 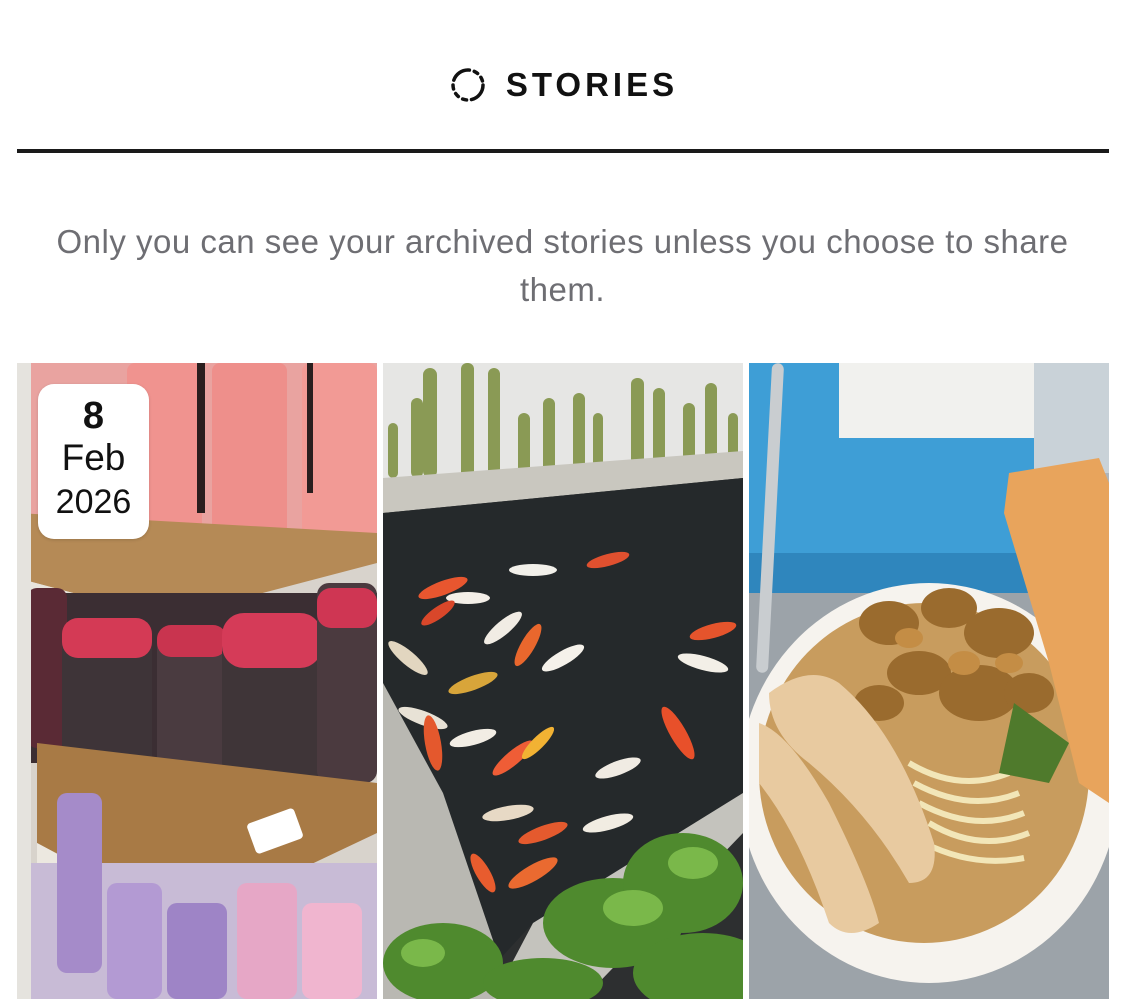 I want to click on story-date-day: 8, so click(x=93, y=416).